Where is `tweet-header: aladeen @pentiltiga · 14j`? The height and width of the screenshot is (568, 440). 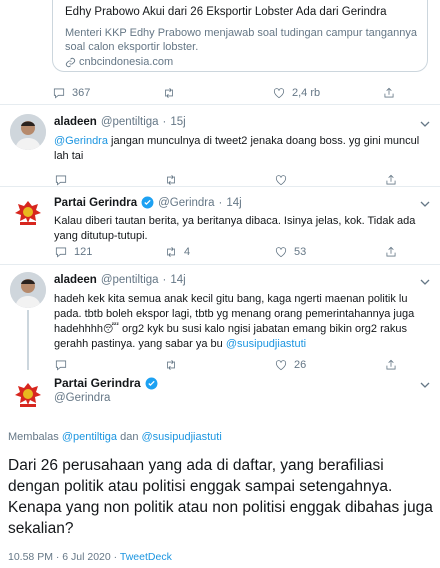
tweet-header: aladeen @pentiltiga · 14j is located at coordinates (120, 280).